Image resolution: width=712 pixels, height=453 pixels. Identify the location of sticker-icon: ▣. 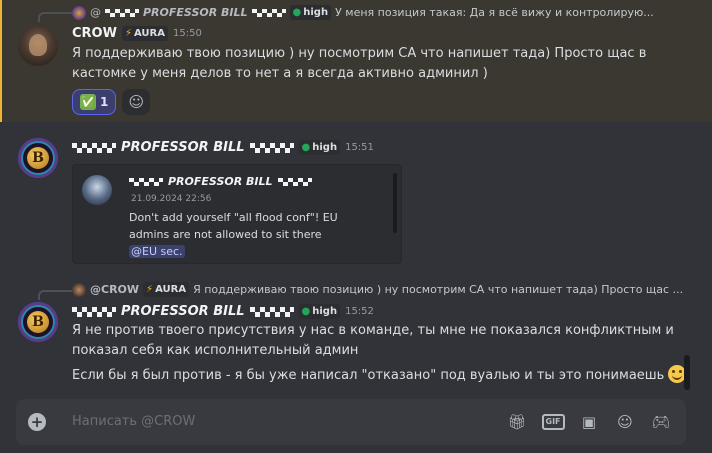
(589, 422).